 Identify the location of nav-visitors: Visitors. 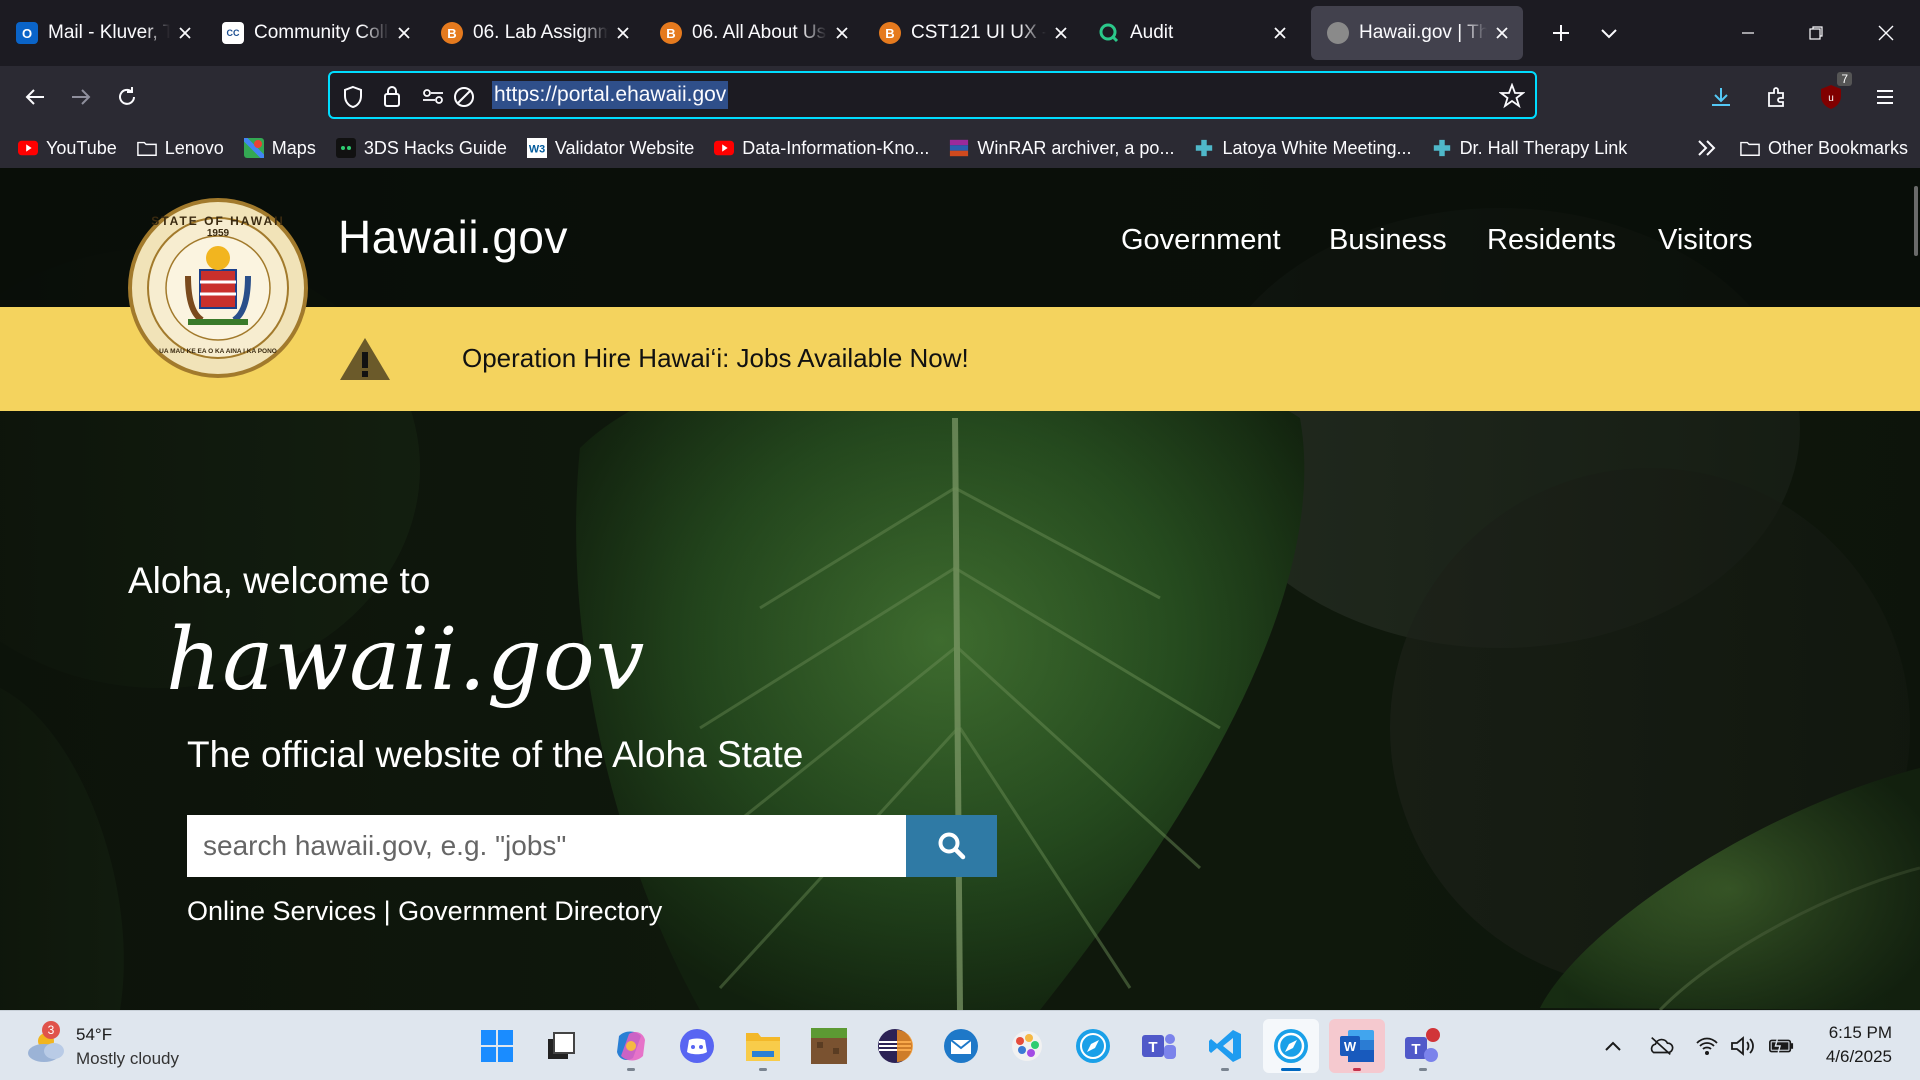
(1705, 240).